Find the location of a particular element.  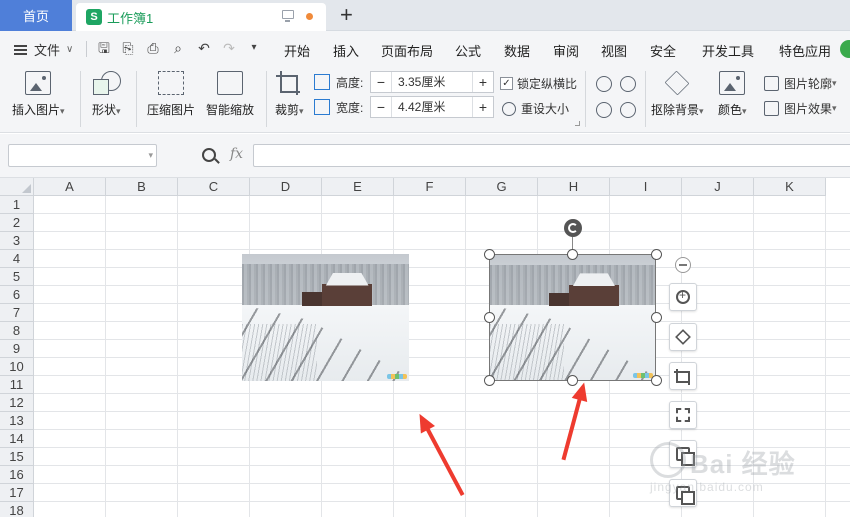

row-header: 17 is located at coordinates (17, 493).